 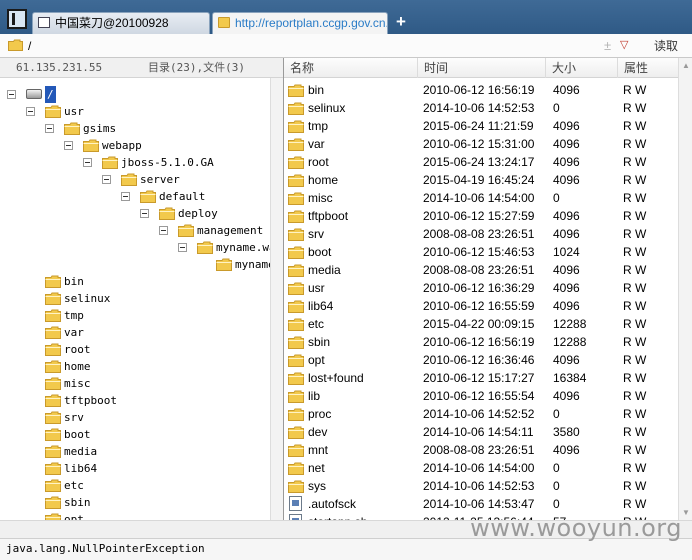 I want to click on file-name: media, so click(x=324, y=270).